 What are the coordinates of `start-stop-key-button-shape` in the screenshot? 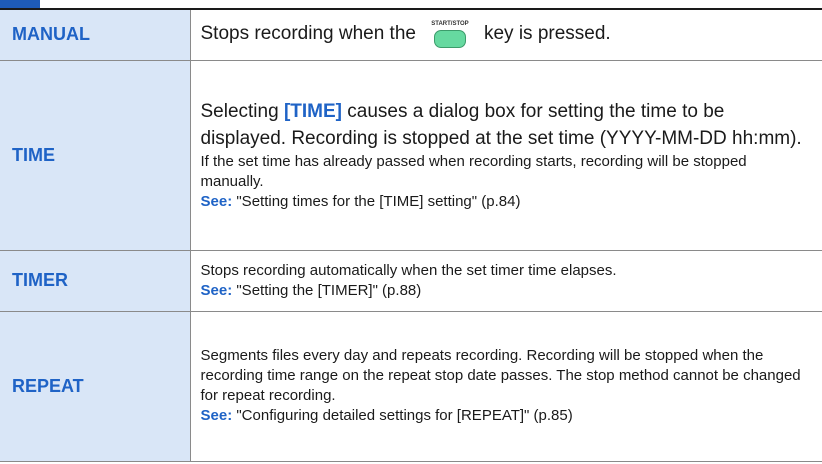 It's located at (449, 39).